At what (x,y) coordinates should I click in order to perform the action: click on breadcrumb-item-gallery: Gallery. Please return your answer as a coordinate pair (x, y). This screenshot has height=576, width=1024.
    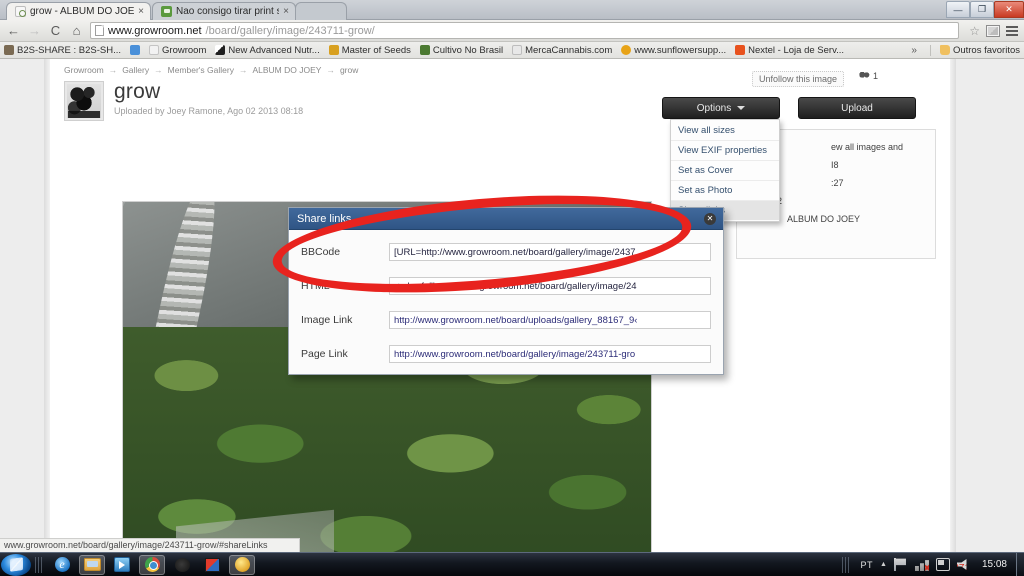
    Looking at the image, I should click on (135, 70).